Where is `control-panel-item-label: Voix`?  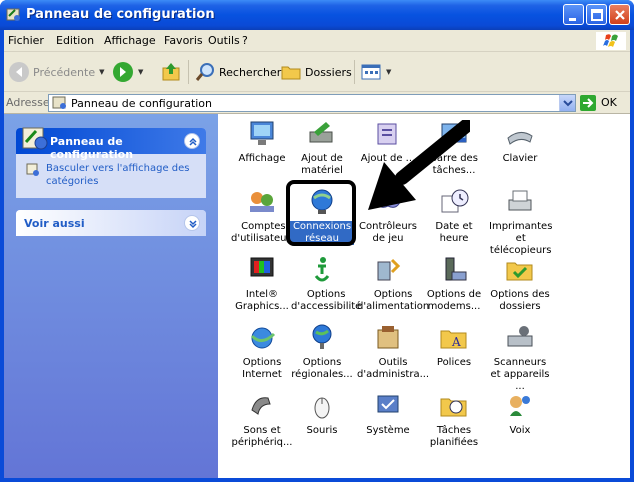
control-panel-item-label: Voix is located at coordinates (520, 430).